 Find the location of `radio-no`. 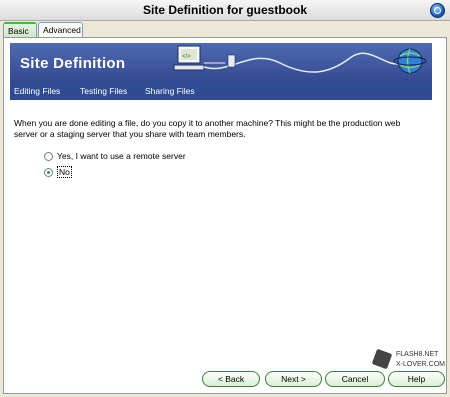

radio-no is located at coordinates (48, 172).